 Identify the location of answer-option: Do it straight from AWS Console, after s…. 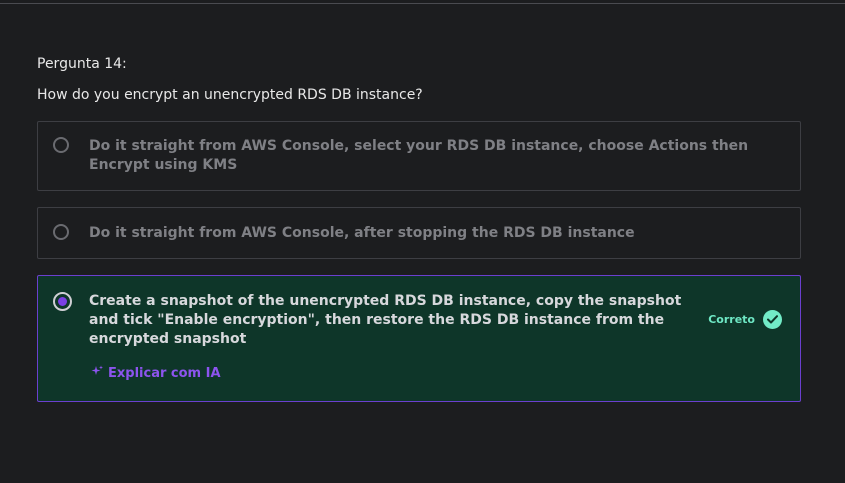
(419, 233).